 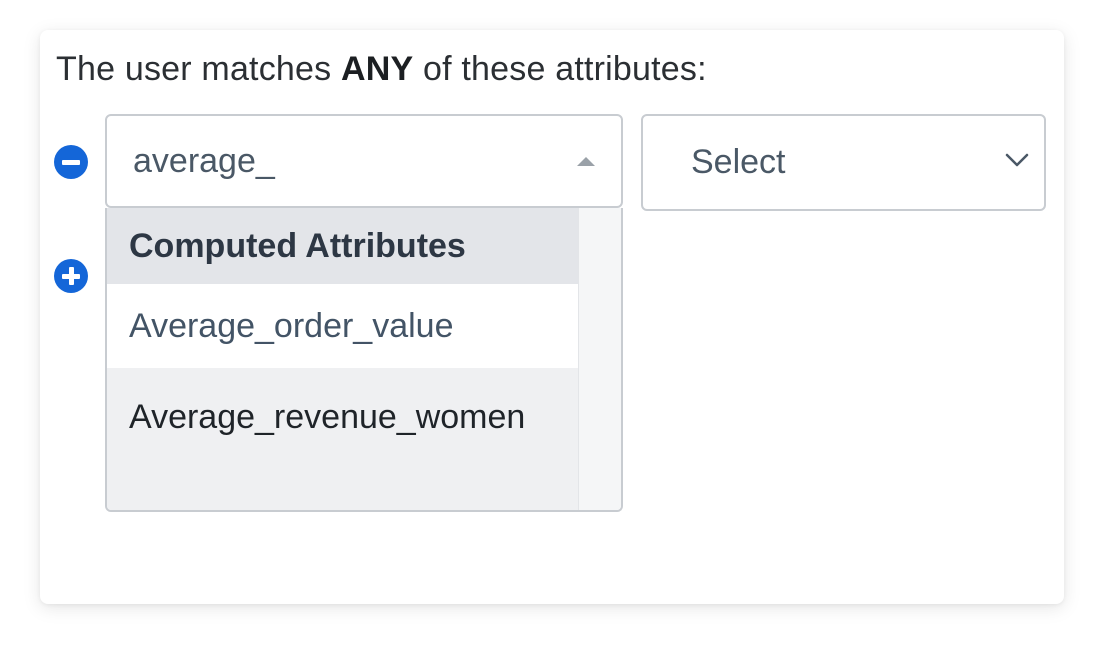 I want to click on plus-circle-icon, so click(x=71, y=276).